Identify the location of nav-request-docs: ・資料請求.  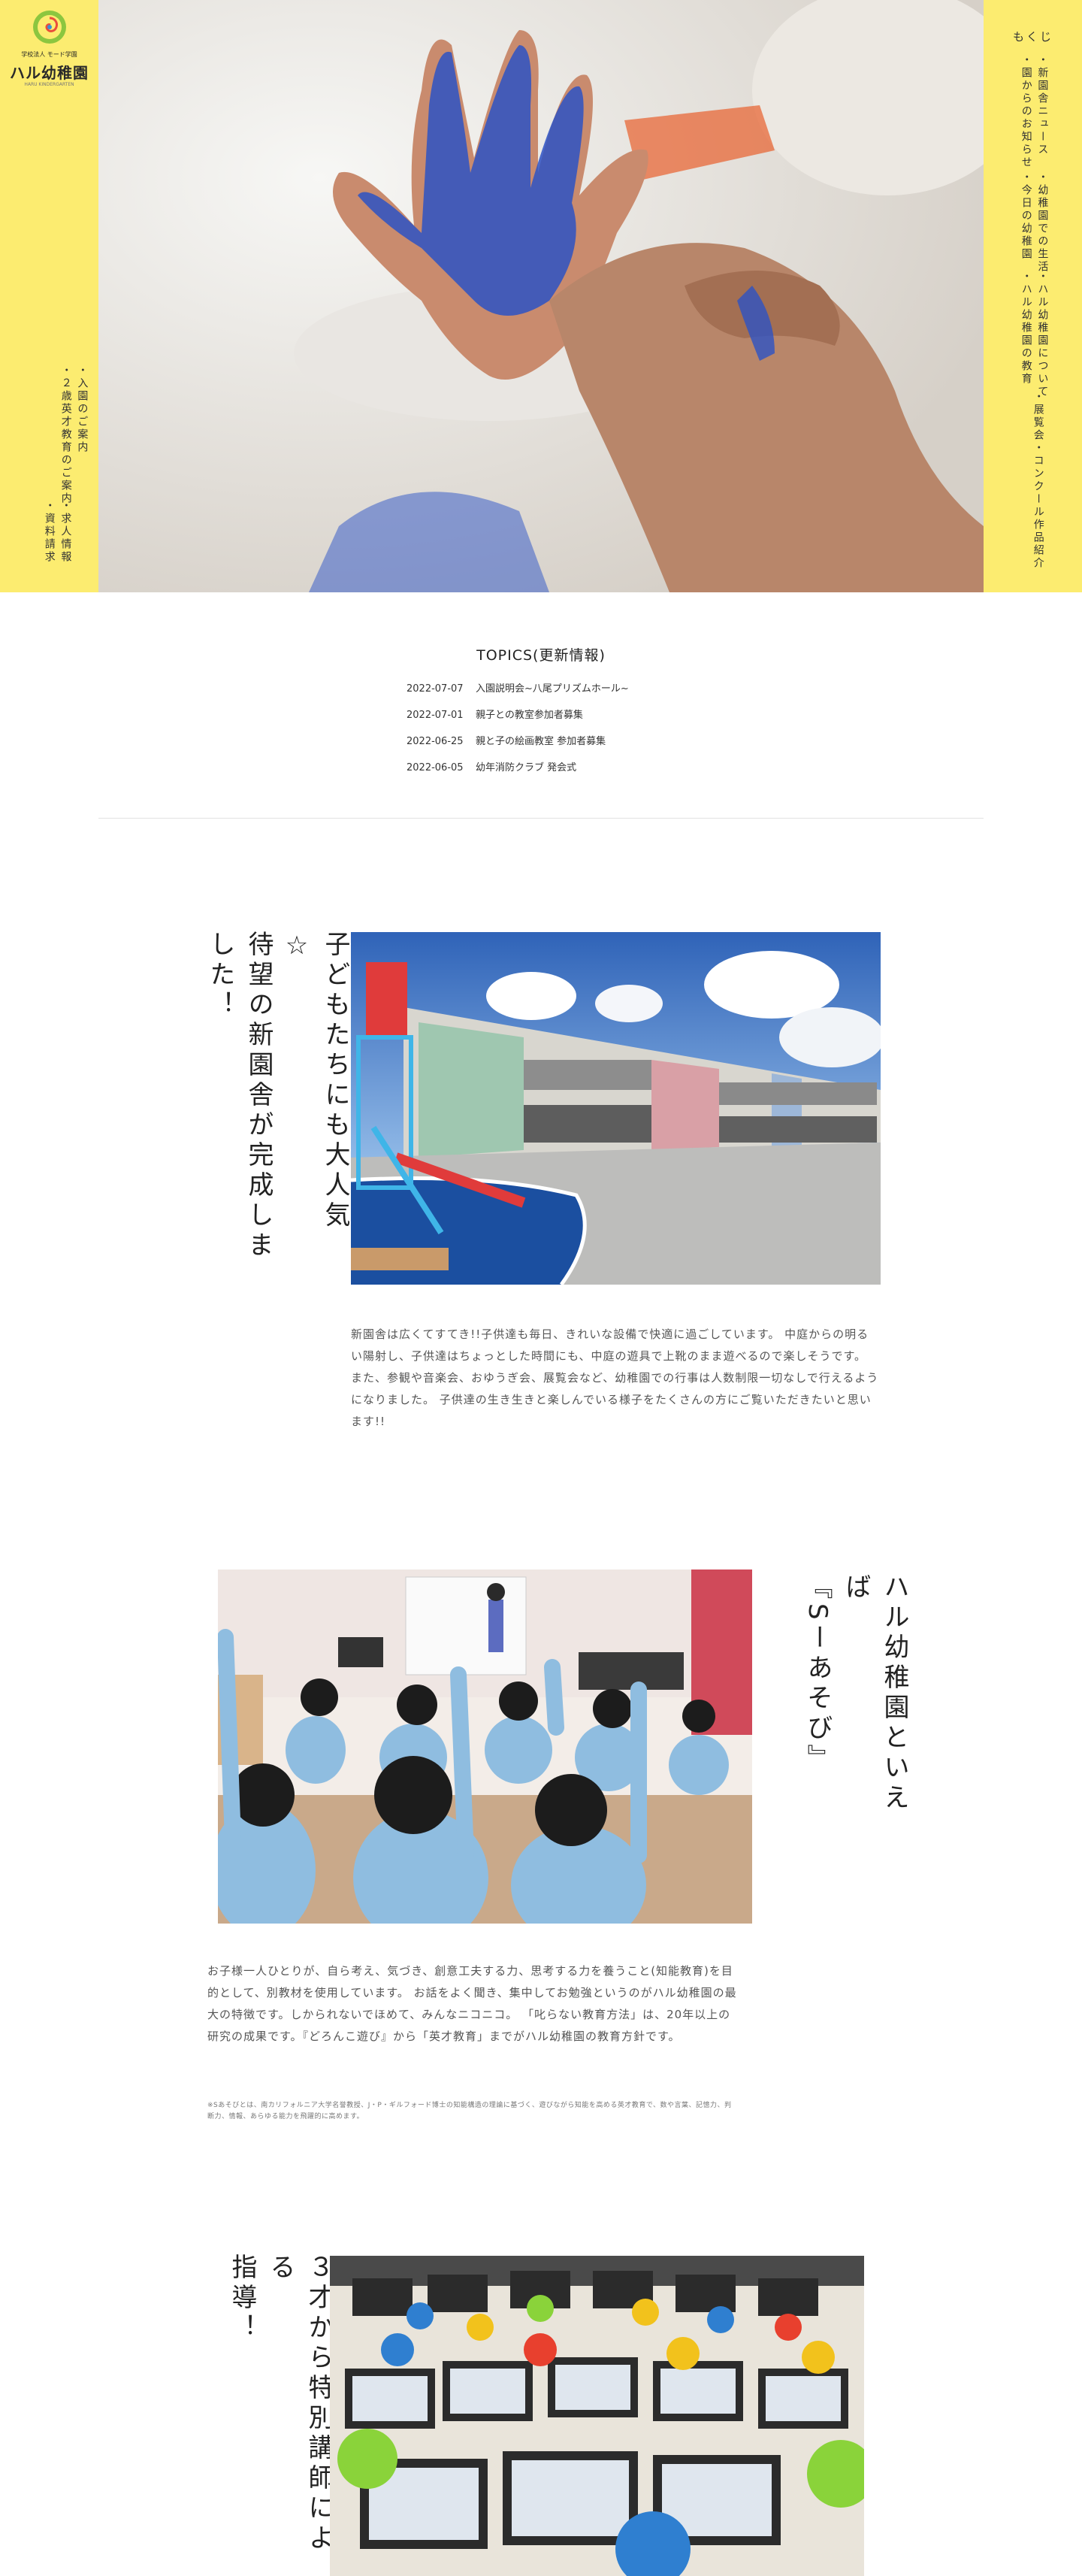
(49, 532).